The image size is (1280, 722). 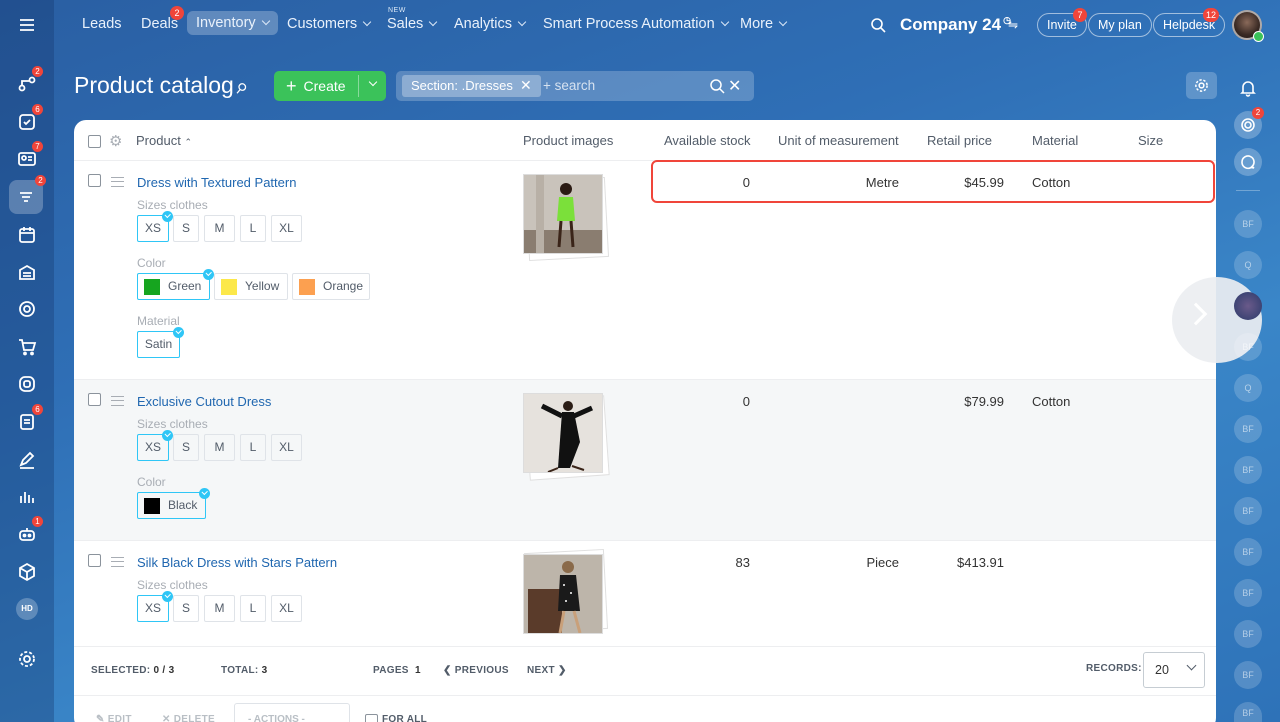 What do you see at coordinates (115, 141) in the screenshot?
I see `column-settings-gear-icon: ⚙` at bounding box center [115, 141].